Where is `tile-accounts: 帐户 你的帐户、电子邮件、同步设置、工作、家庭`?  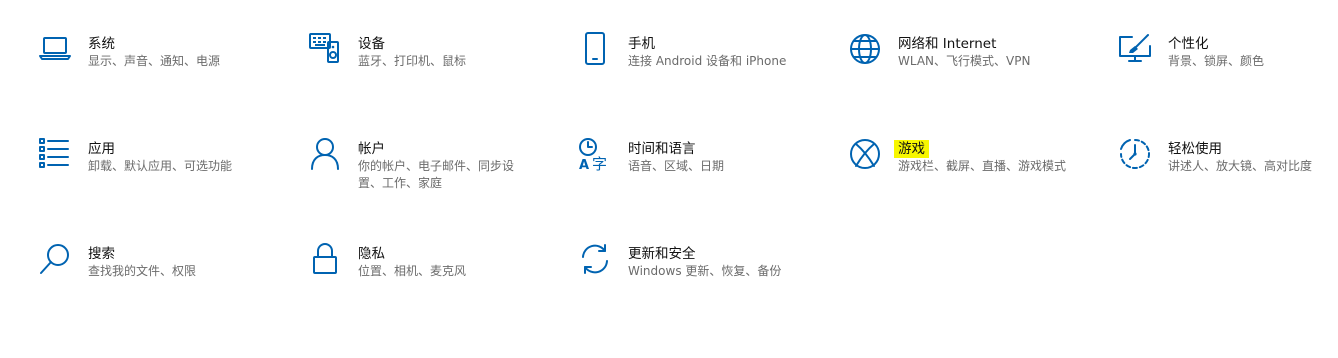 tile-accounts: 帐户 你的帐户、电子邮件、同步设置、工作、家庭 is located at coordinates (438, 177).